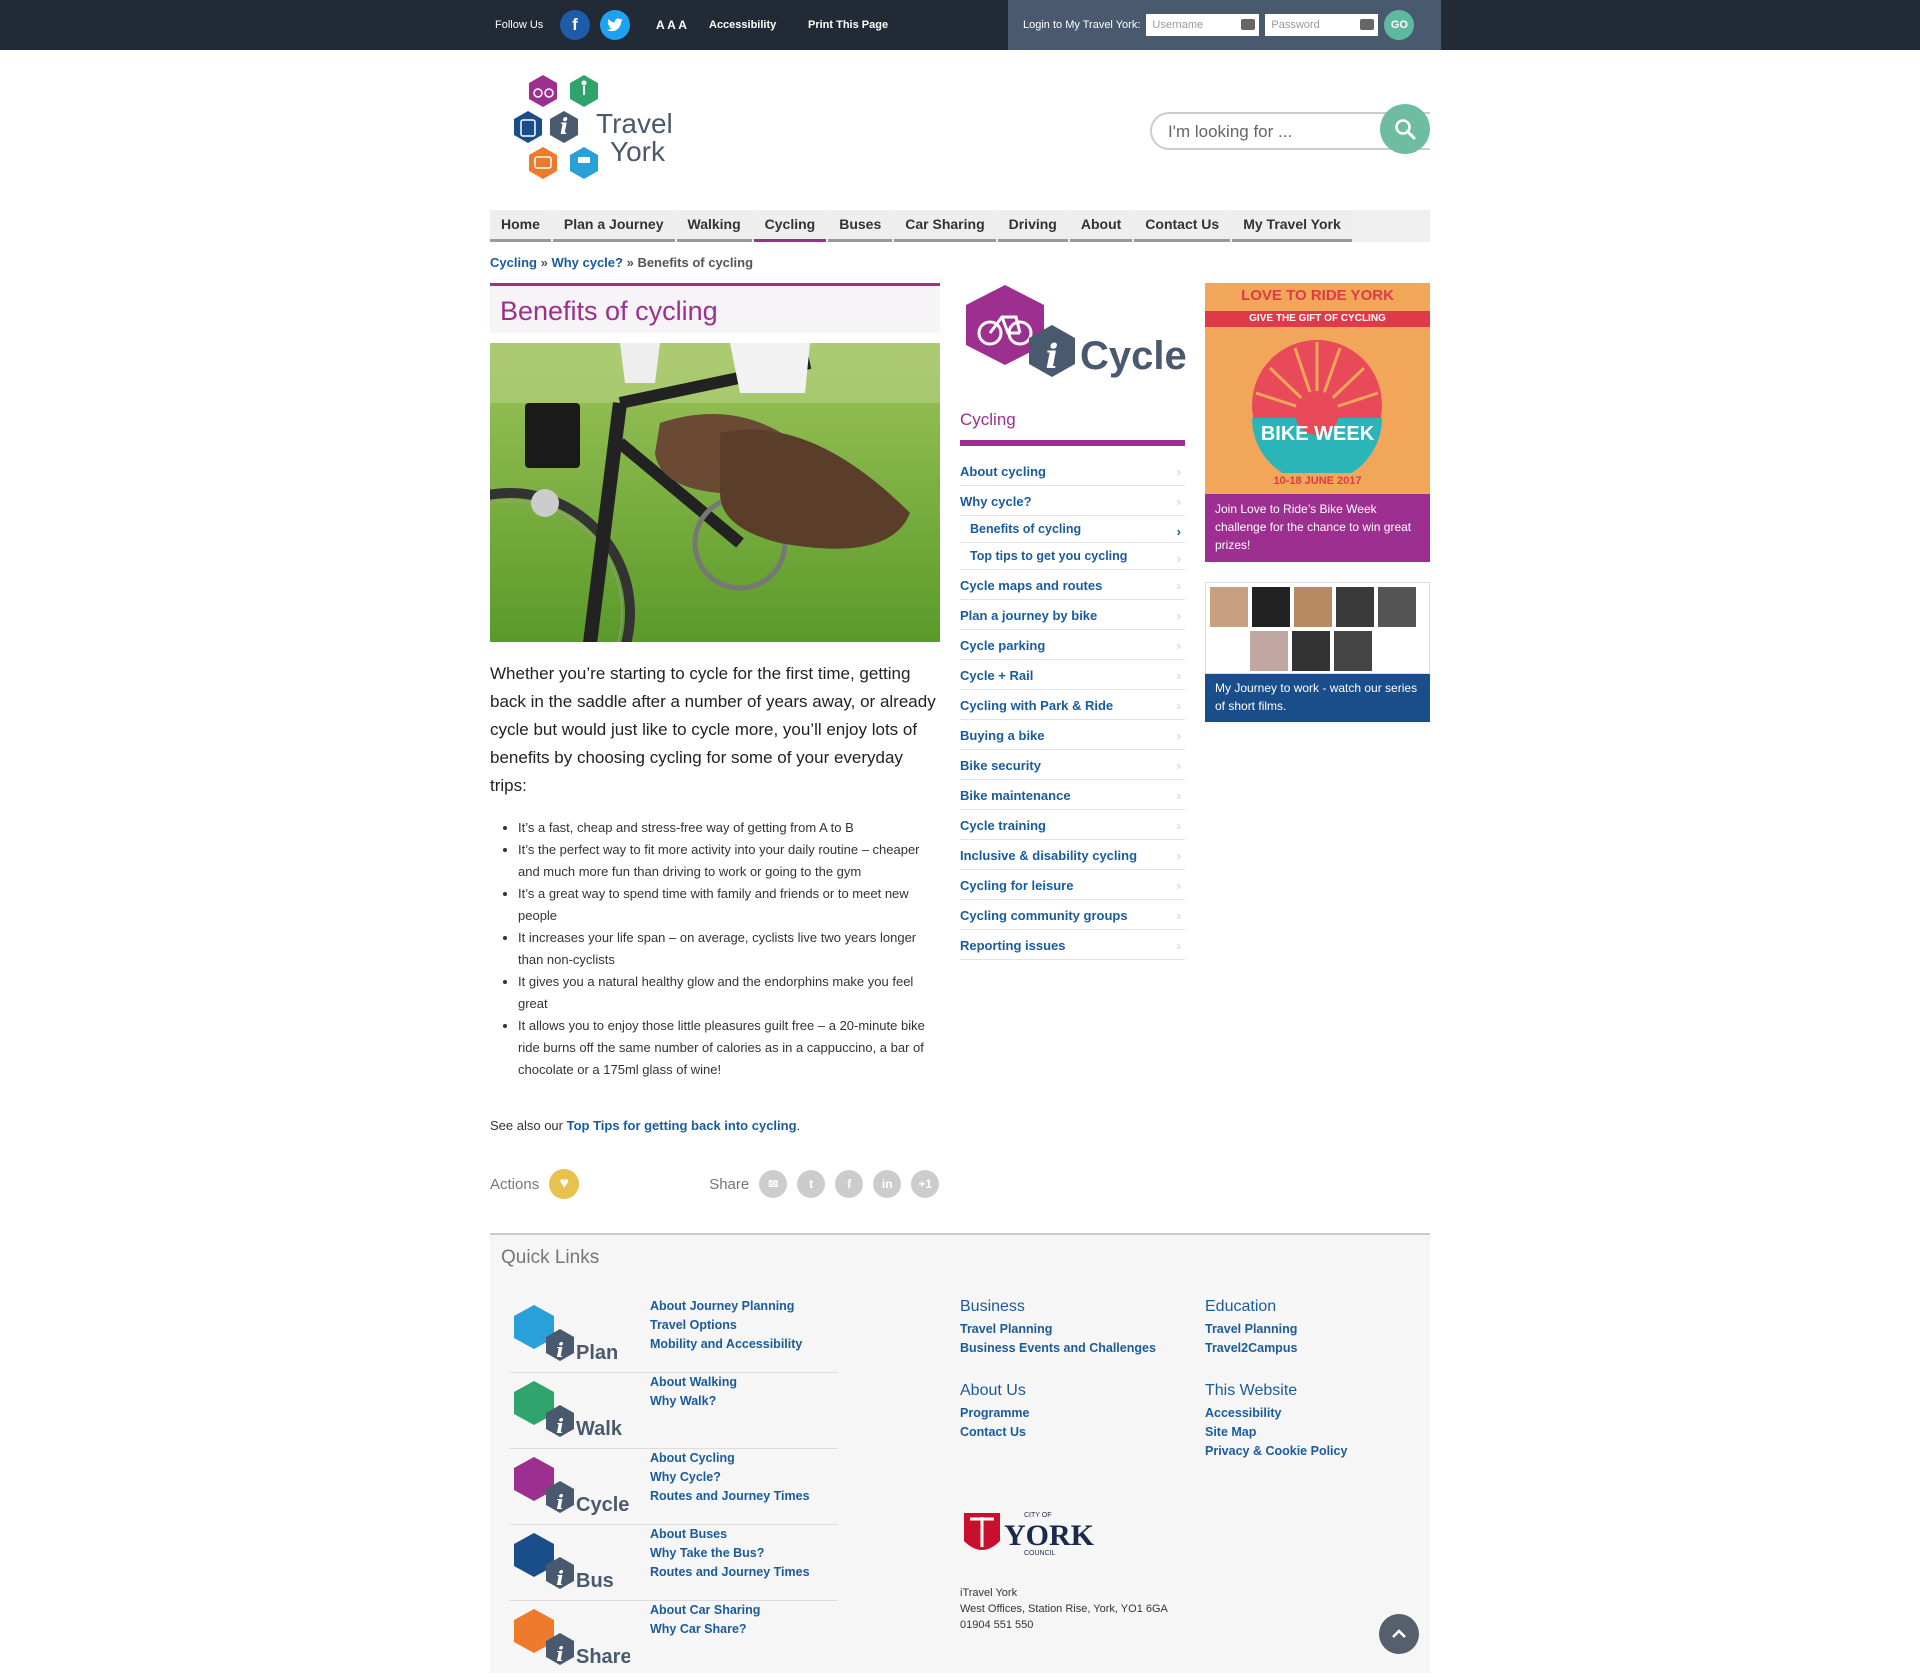 The width and height of the screenshot is (1920, 1677). Describe the element at coordinates (860, 226) in the screenshot. I see `nav-buses: Buses` at that location.